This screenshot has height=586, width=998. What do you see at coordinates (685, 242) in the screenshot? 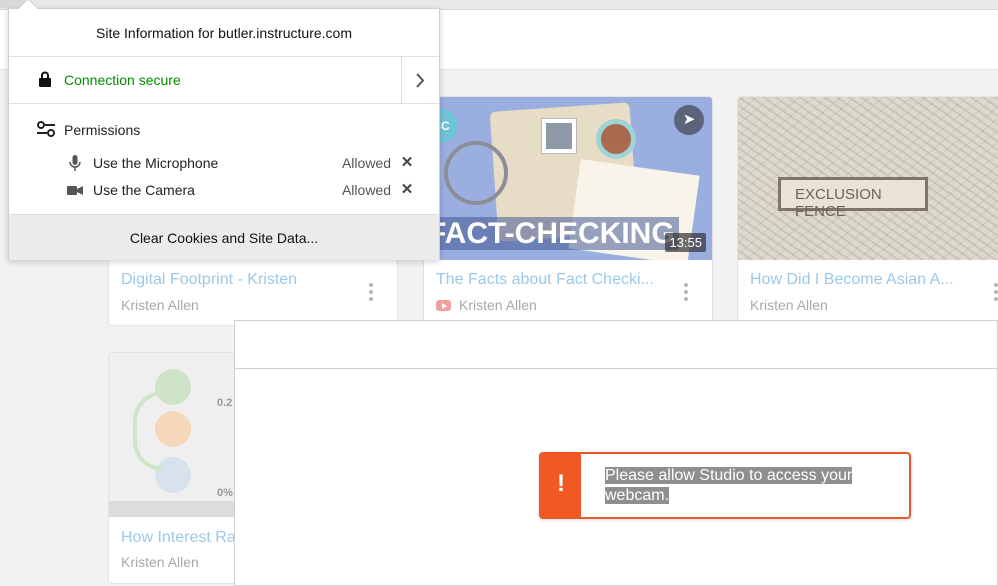
I see `video-duration: 13:55` at bounding box center [685, 242].